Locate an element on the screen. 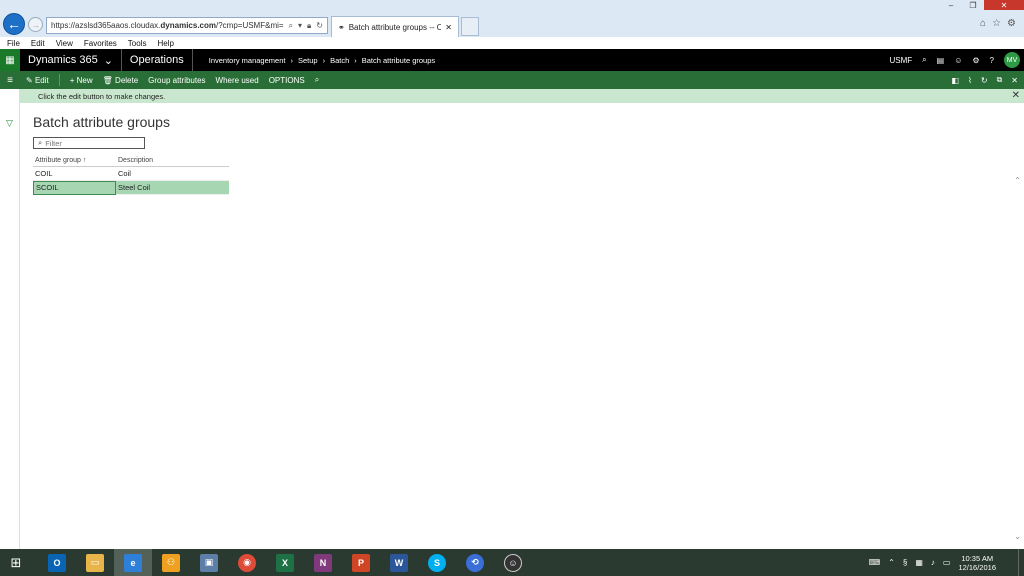 This screenshot has height=576, width=1024. network-icon: ▦ is located at coordinates (919, 562).